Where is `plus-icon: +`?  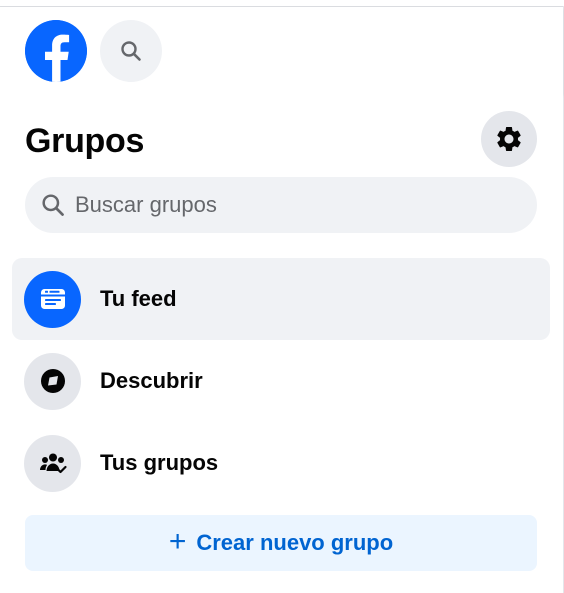
plus-icon: + is located at coordinates (177, 541).